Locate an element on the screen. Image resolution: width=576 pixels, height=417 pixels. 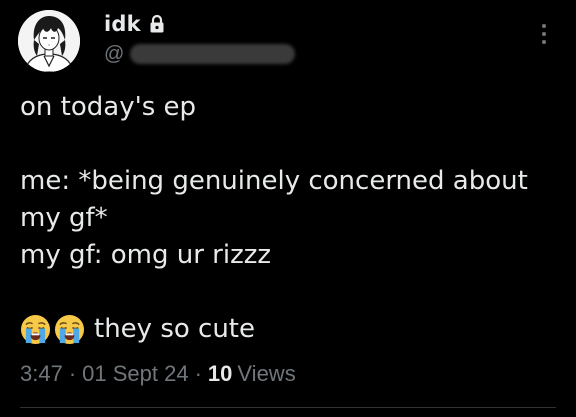
author-handle-prefix: @ is located at coordinates (114, 54).